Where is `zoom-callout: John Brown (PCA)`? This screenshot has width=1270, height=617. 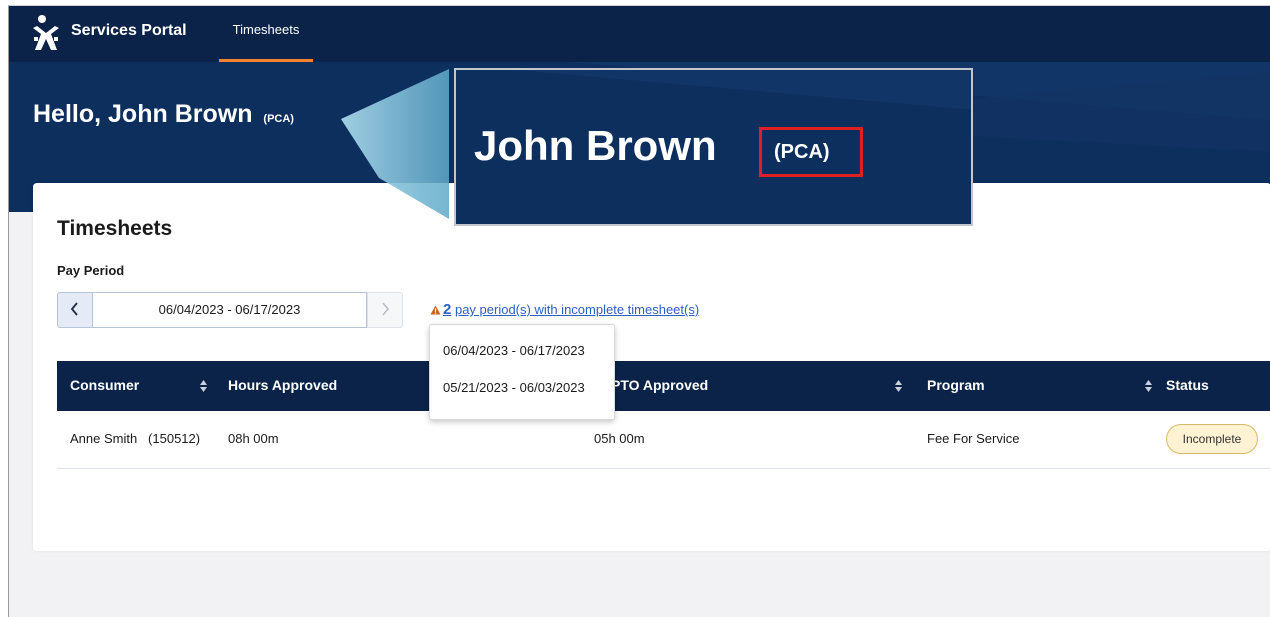
zoom-callout: John Brown (PCA) is located at coordinates (713, 147).